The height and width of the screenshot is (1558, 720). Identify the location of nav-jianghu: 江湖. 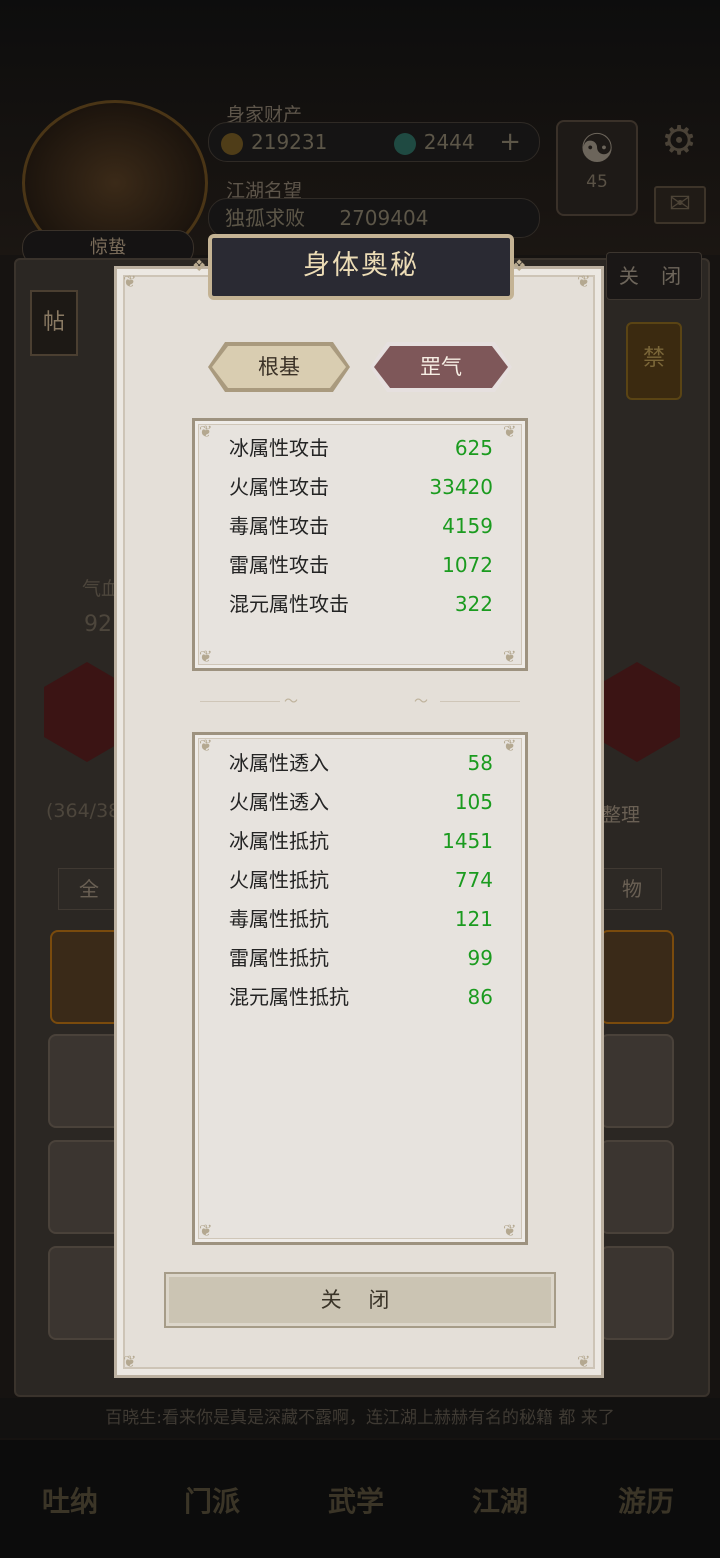
(499, 1501).